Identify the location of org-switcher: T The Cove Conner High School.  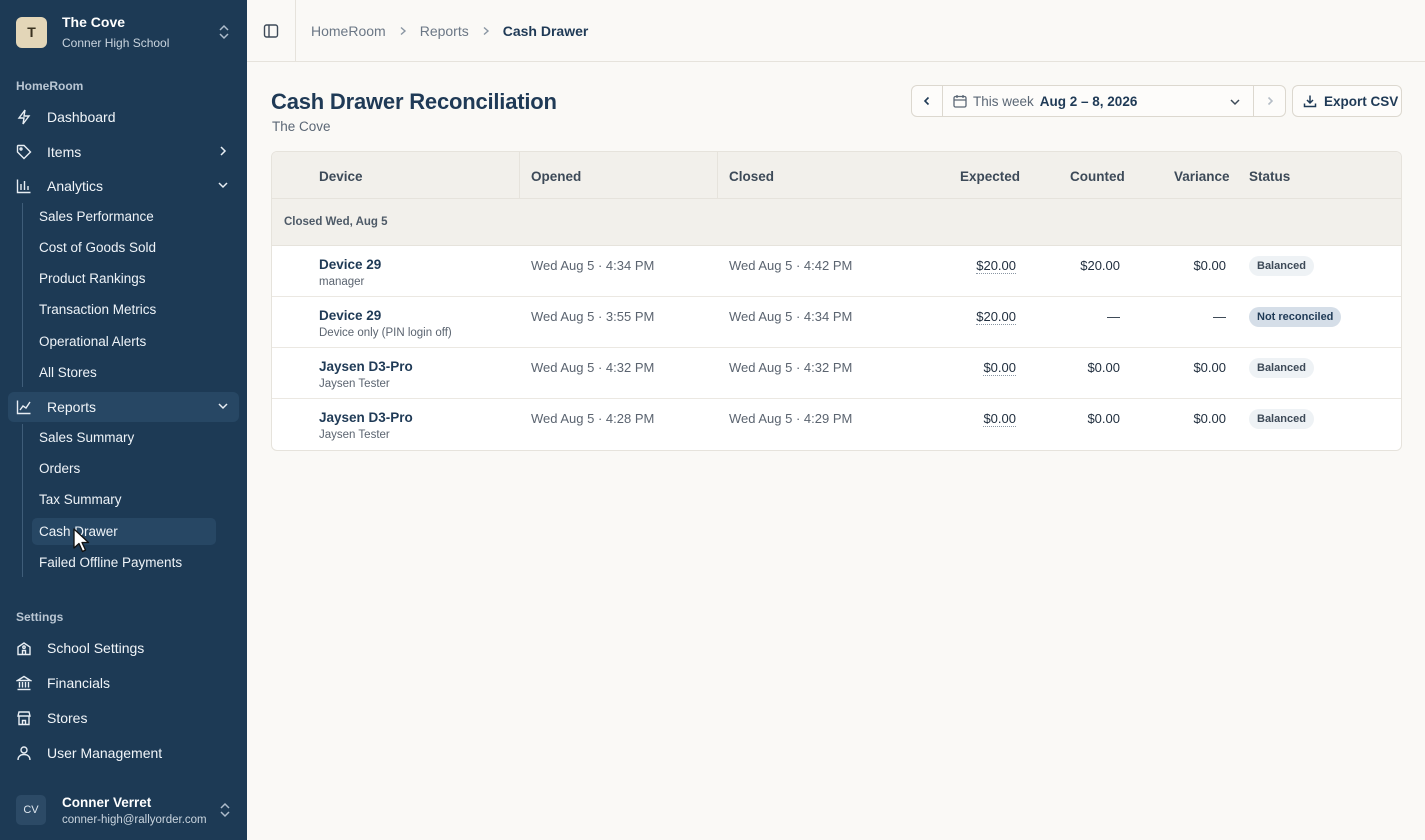
(123, 32).